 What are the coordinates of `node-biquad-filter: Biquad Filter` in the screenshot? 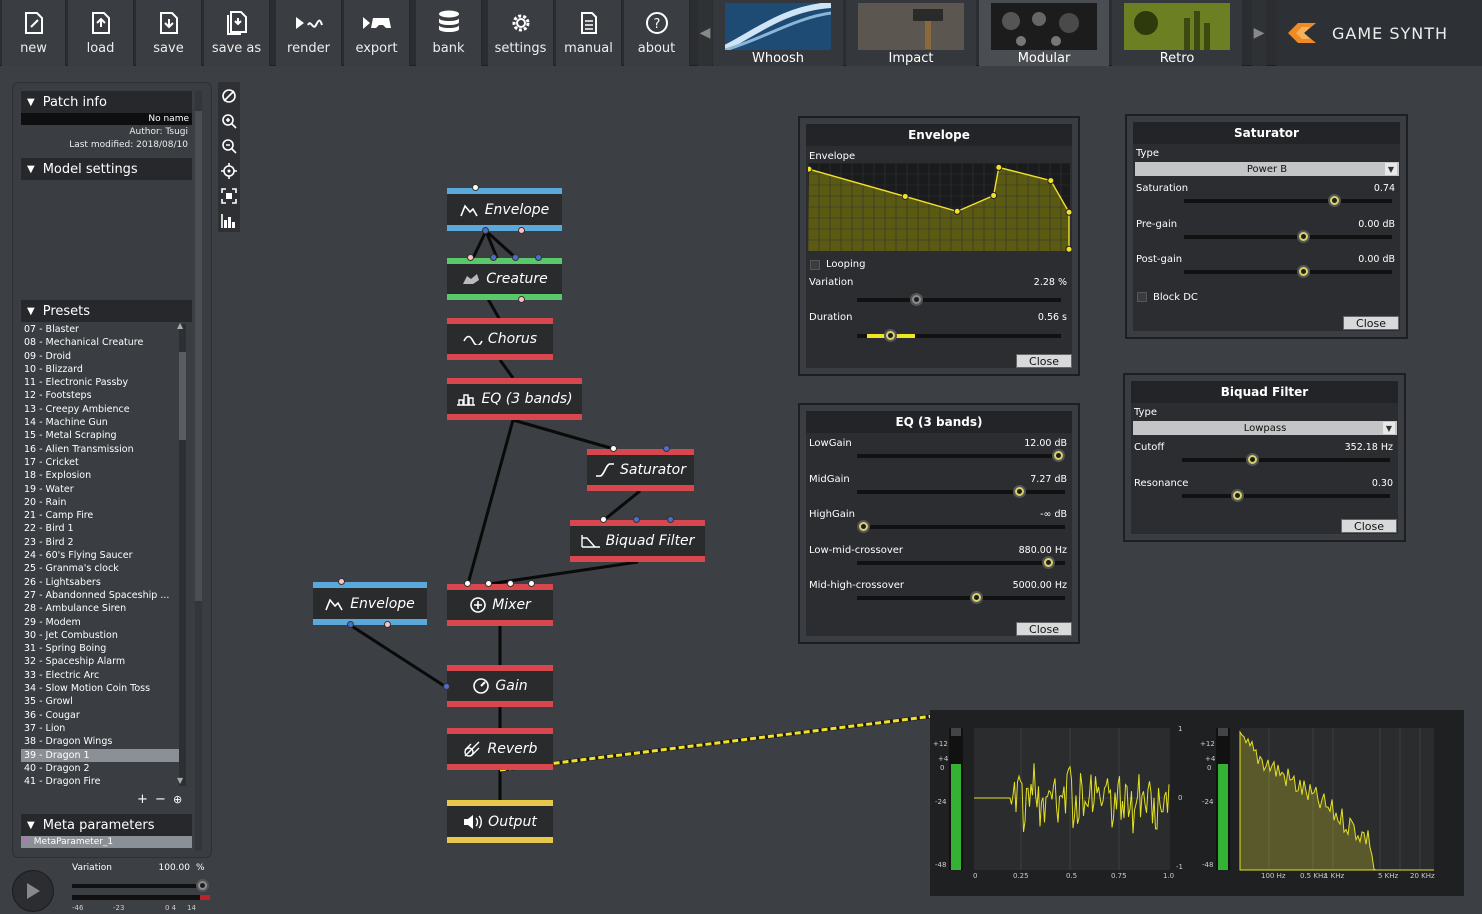 It's located at (637, 541).